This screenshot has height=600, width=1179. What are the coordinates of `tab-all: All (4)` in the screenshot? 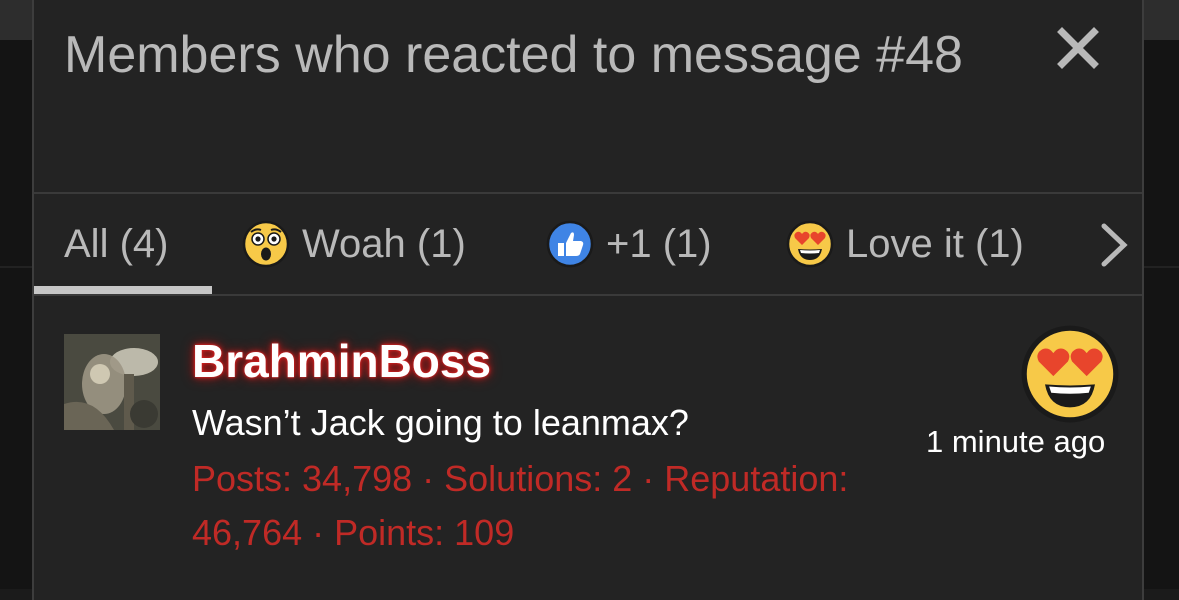 It's located at (116, 244).